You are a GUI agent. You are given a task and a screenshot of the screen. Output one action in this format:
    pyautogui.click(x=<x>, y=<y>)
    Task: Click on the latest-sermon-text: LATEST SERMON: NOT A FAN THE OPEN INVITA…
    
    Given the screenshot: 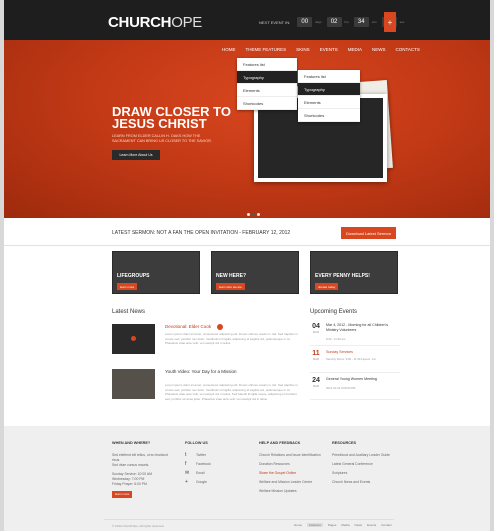 What is the action you would take?
    pyautogui.click(x=201, y=233)
    